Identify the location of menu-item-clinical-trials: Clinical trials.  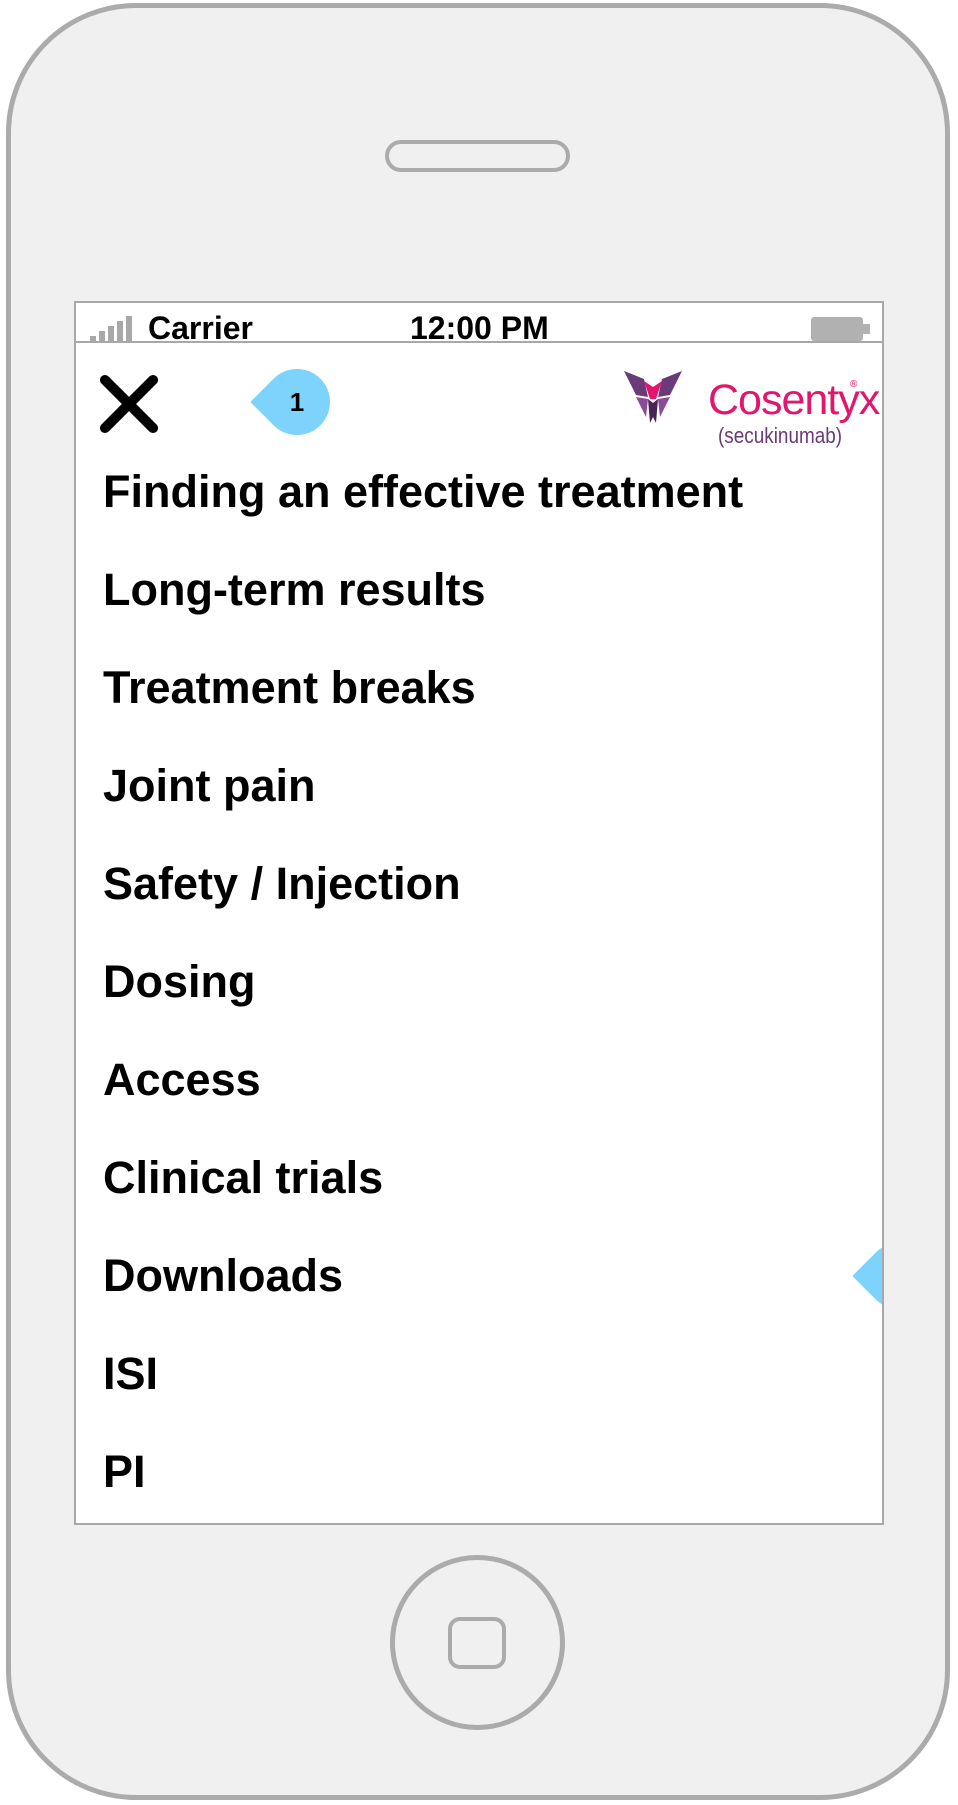
(483, 1202).